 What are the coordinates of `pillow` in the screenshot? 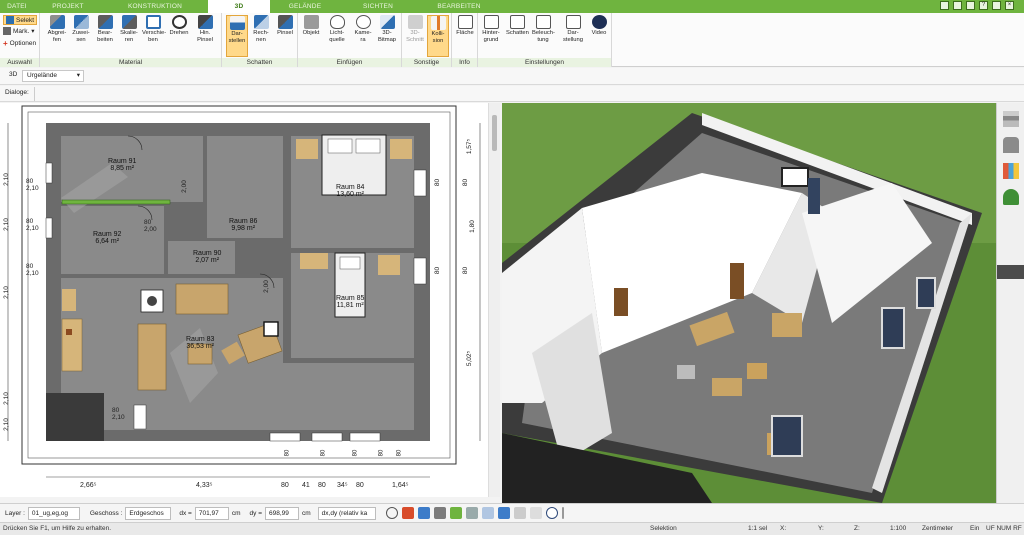 It's located at (340, 146).